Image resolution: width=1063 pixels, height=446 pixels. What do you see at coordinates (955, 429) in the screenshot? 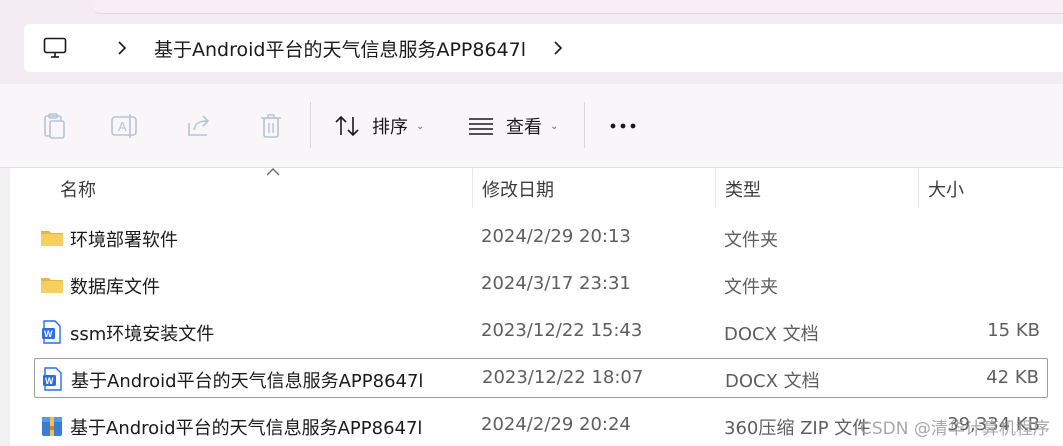
I see `watermark: CSDN @清华计算机程序` at bounding box center [955, 429].